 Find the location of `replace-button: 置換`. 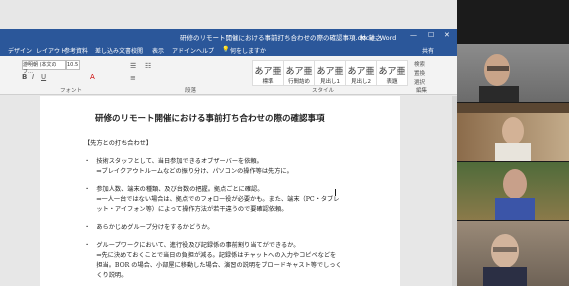

replace-button: 置換 is located at coordinates (419, 73).